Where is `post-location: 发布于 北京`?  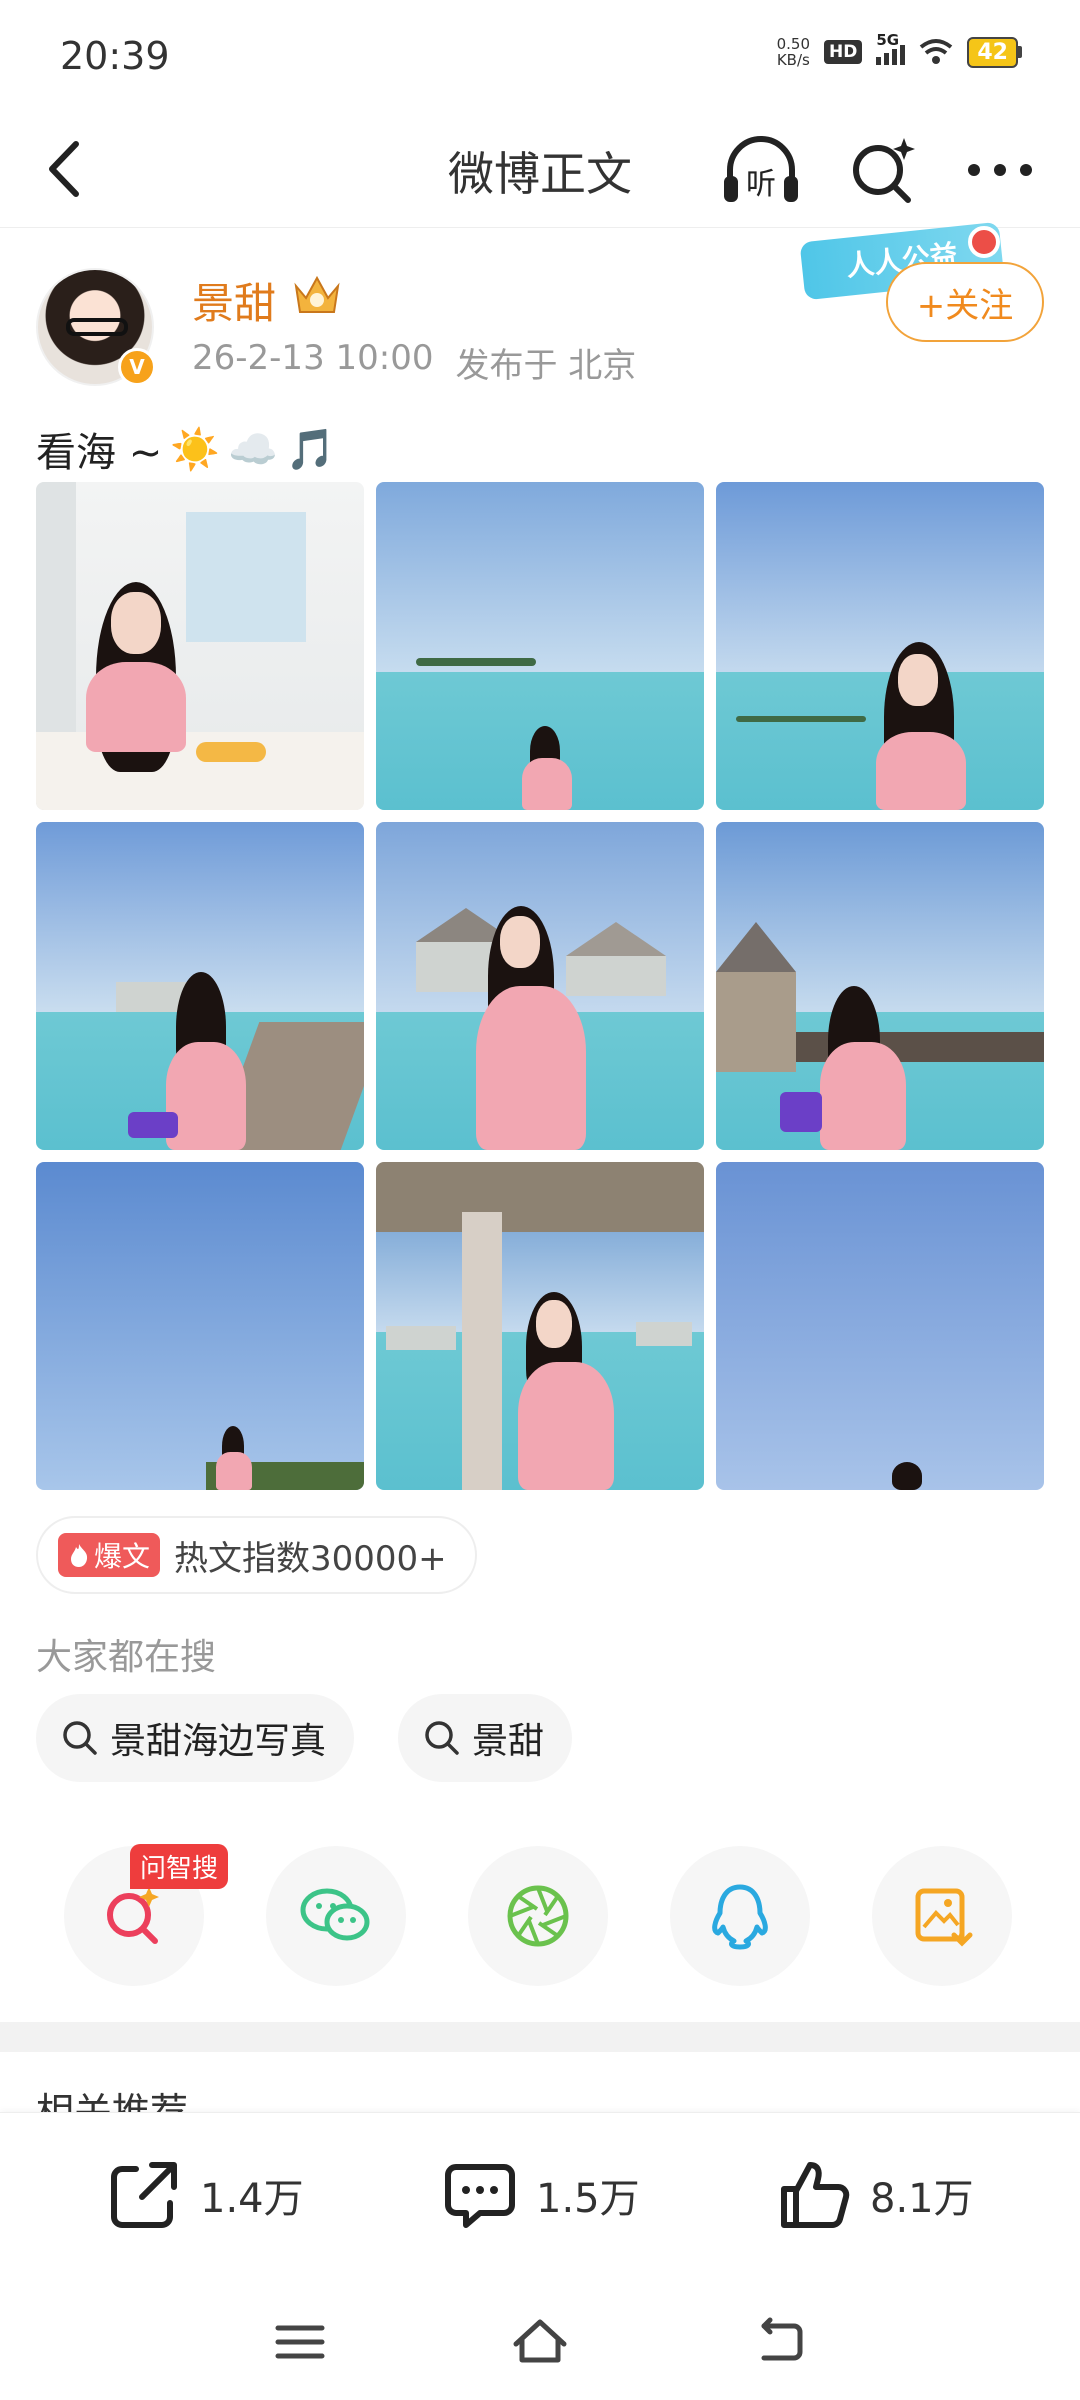 post-location: 发布于 北京 is located at coordinates (546, 366).